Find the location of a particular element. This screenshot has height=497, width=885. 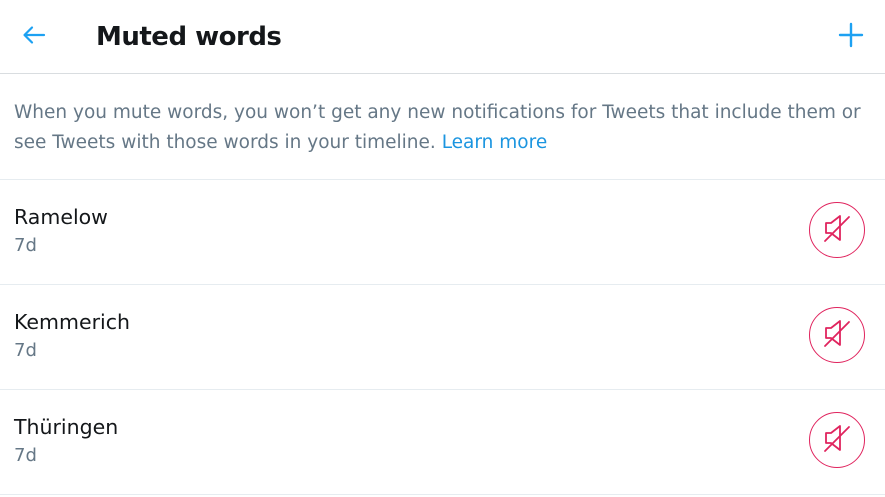

arrow-left-icon is located at coordinates (34, 37).